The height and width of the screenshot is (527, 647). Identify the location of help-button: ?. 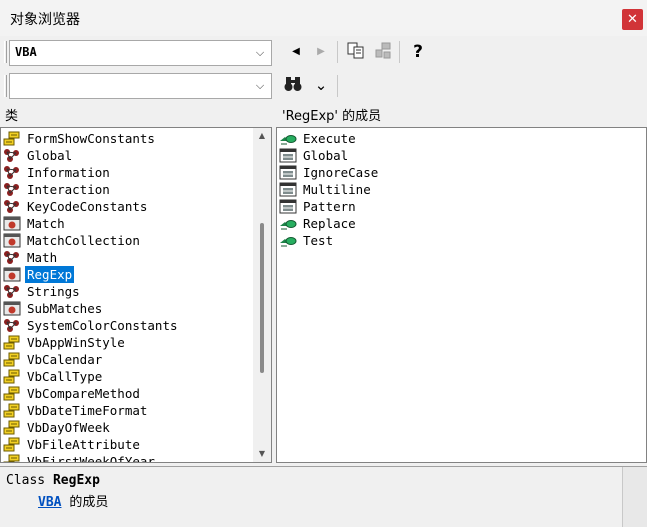
(418, 52).